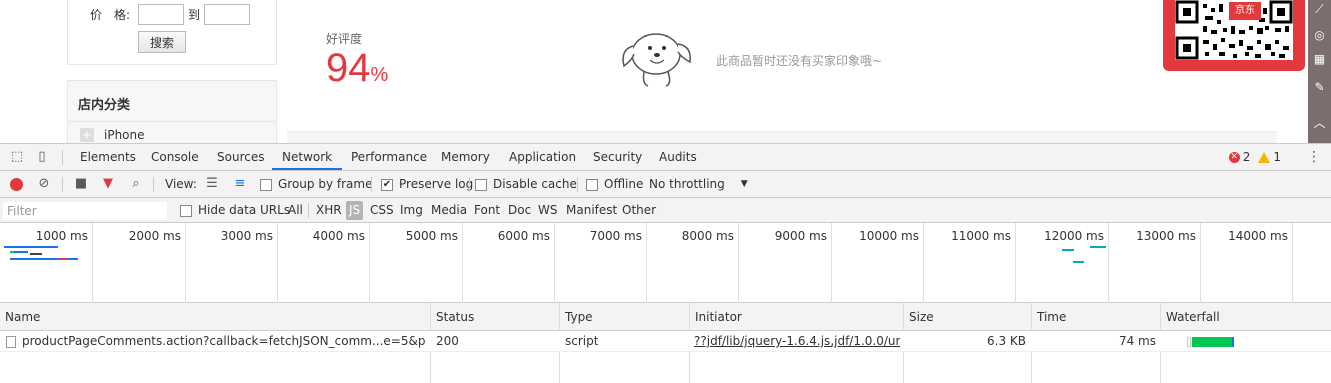 The height and width of the screenshot is (383, 1331). Describe the element at coordinates (1319, 87) in the screenshot. I see `edit-icon: ✎` at that location.